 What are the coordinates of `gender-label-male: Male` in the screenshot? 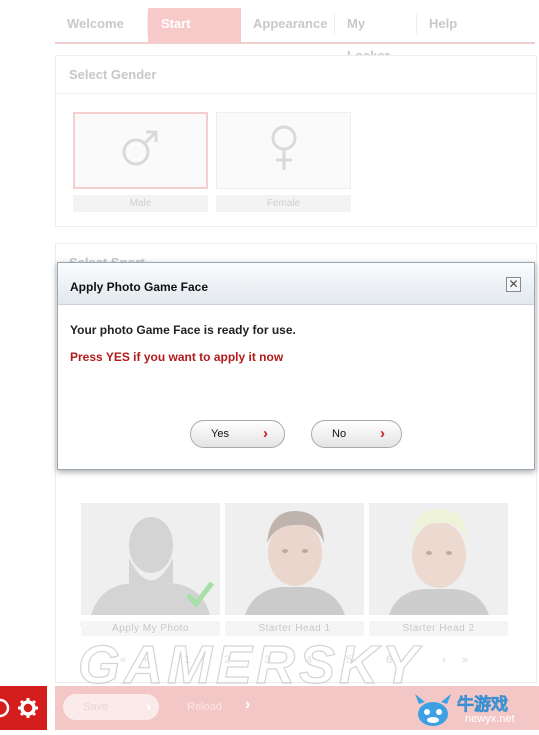 It's located at (140, 203).